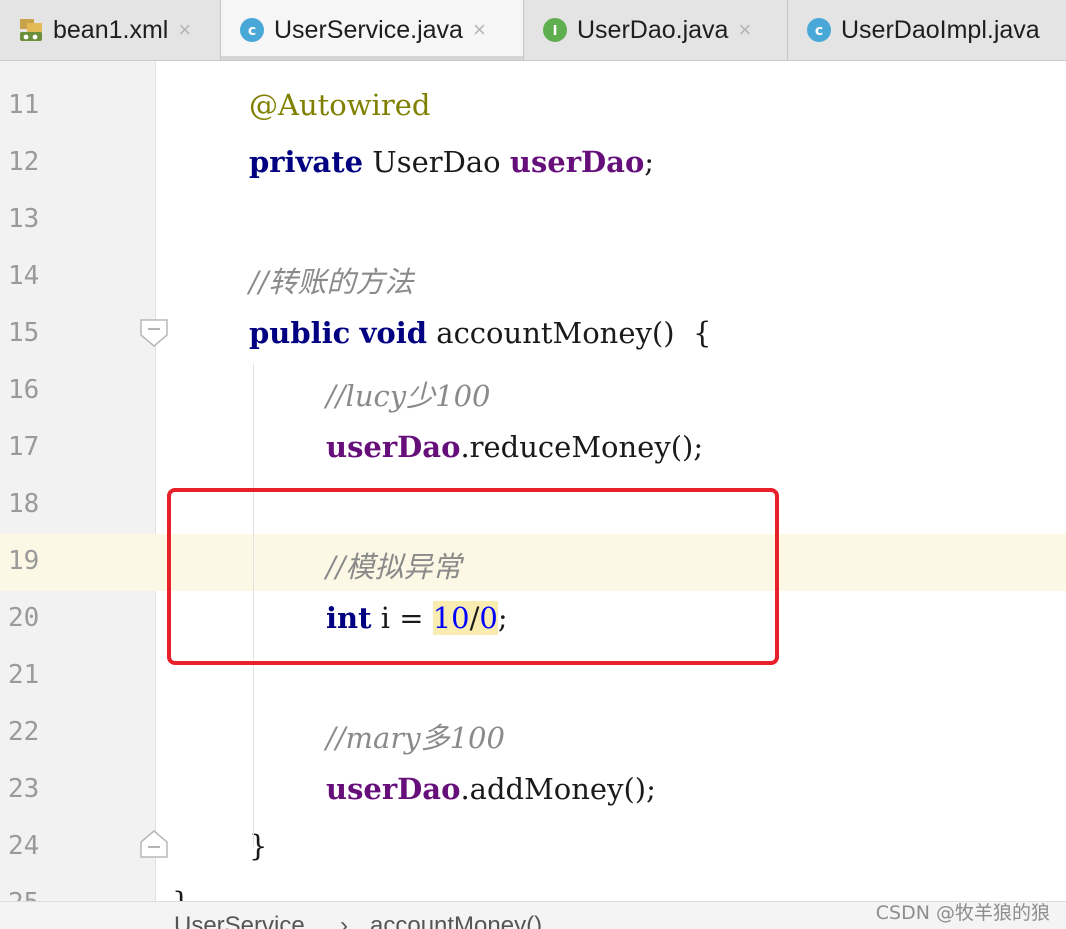 This screenshot has height=929, width=1066. I want to click on tab-label: bean1.xml, so click(111, 29).